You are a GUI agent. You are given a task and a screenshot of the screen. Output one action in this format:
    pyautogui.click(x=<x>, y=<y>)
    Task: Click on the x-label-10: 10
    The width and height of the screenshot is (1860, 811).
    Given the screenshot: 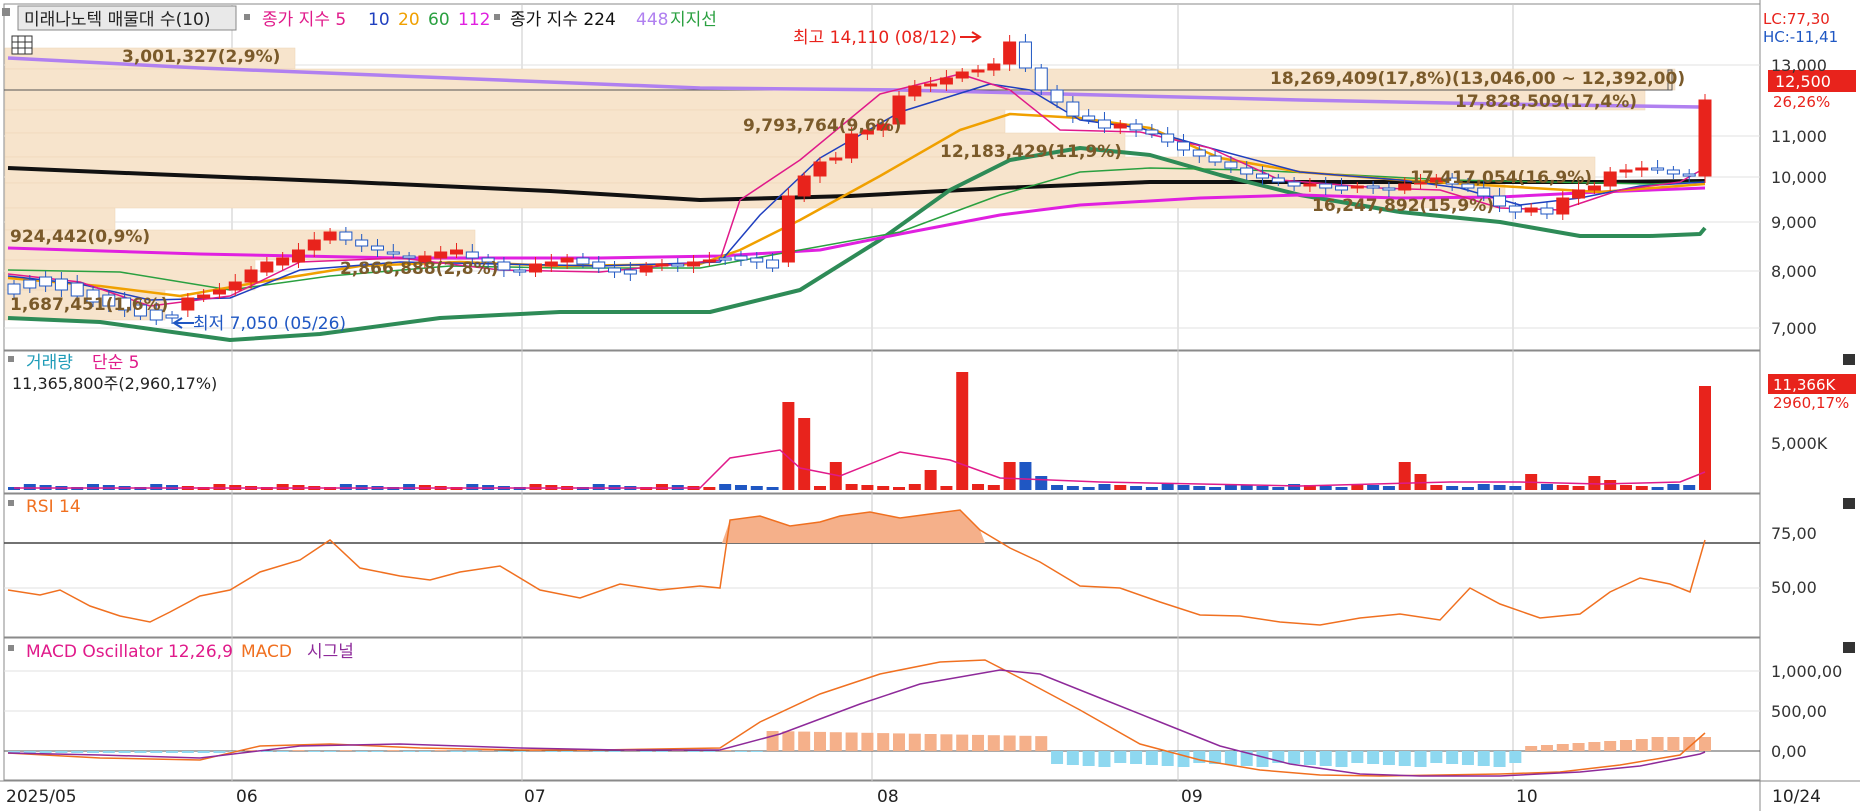 What is the action you would take?
    pyautogui.click(x=1527, y=797)
    